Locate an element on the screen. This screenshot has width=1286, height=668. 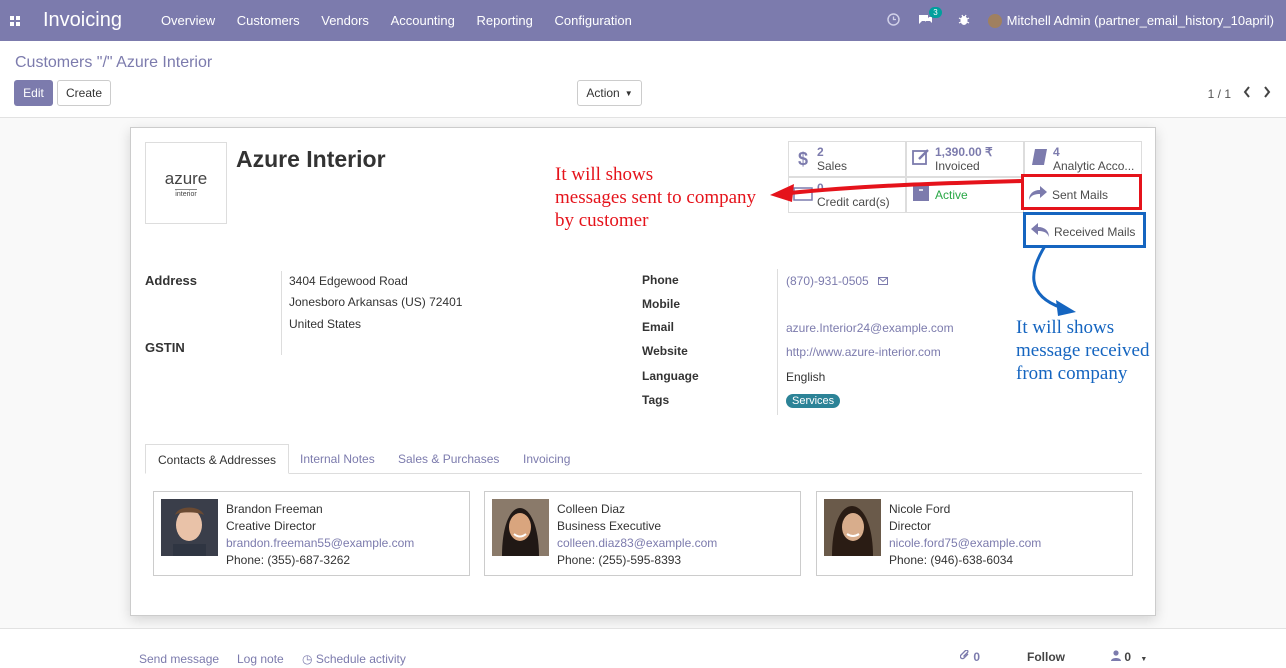
mobile-label: Mobile is located at coordinates (661, 304).